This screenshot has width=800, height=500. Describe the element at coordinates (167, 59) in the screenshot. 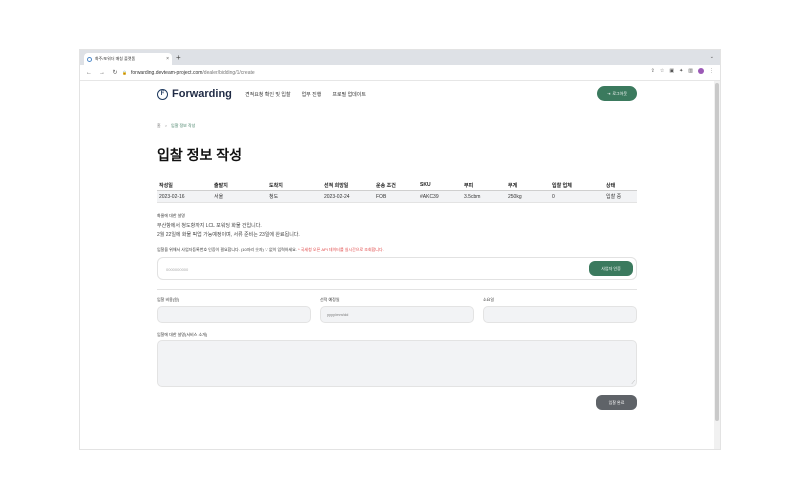

I see `tab-close-icon: ×` at that location.